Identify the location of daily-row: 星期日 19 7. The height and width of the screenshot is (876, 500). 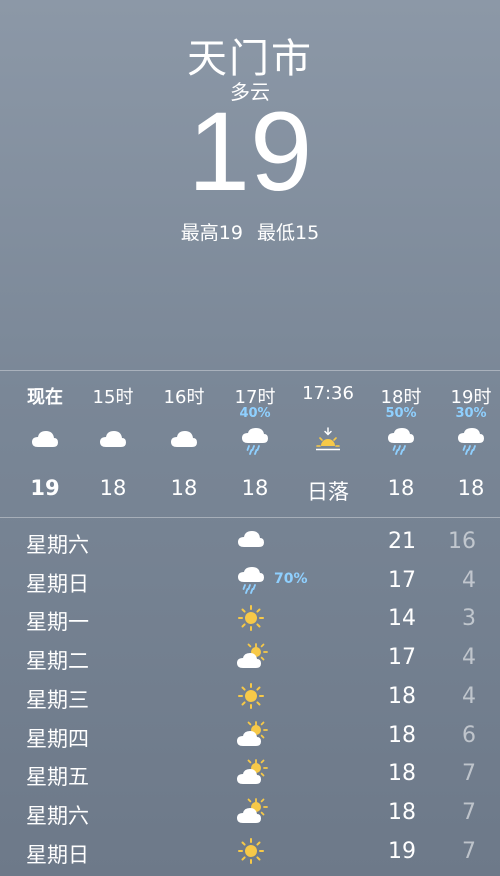
(250, 851).